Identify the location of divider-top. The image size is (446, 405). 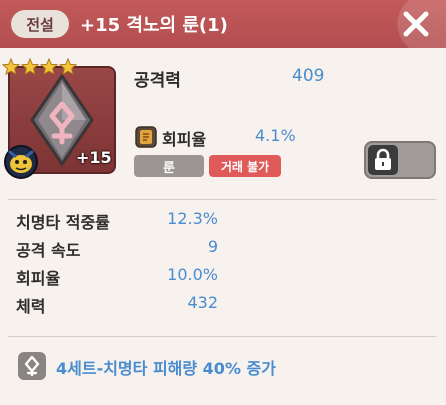
(222, 199).